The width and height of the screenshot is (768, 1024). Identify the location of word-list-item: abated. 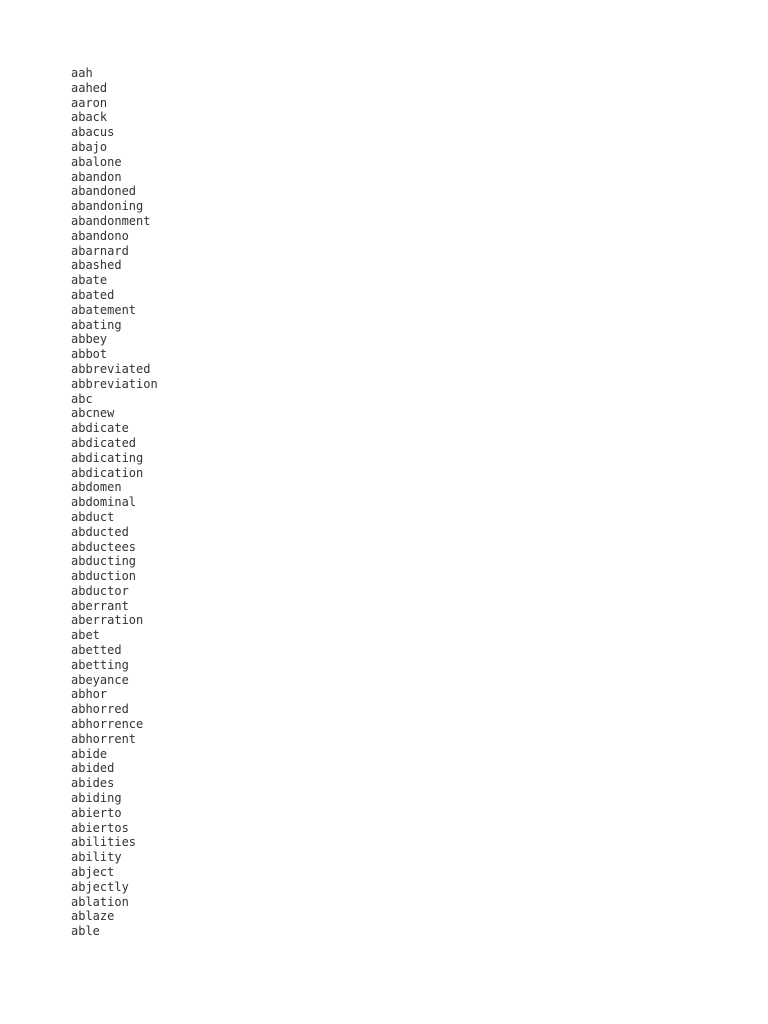
(93, 294).